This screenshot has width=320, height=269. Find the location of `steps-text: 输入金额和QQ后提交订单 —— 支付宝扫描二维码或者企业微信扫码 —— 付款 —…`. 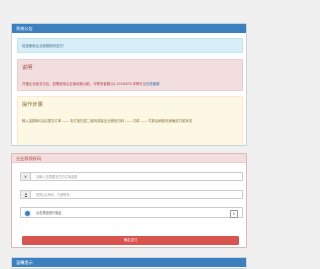

steps-text: 输入金额和QQ后提交订单 —— 支付宝扫描二维码或者企业微信扫码 —— 付款 —… is located at coordinates (107, 121).